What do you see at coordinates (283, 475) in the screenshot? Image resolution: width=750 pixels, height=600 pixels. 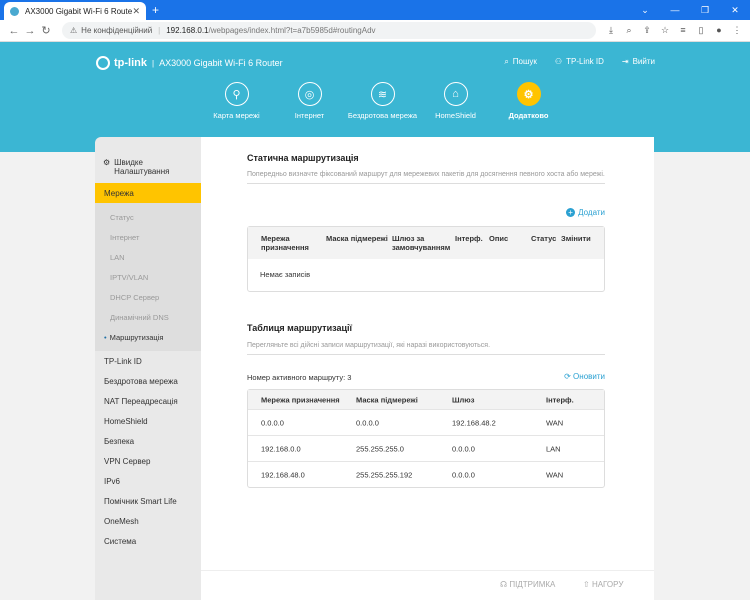 I see `cell-destination: 192.168.48.0` at bounding box center [283, 475].